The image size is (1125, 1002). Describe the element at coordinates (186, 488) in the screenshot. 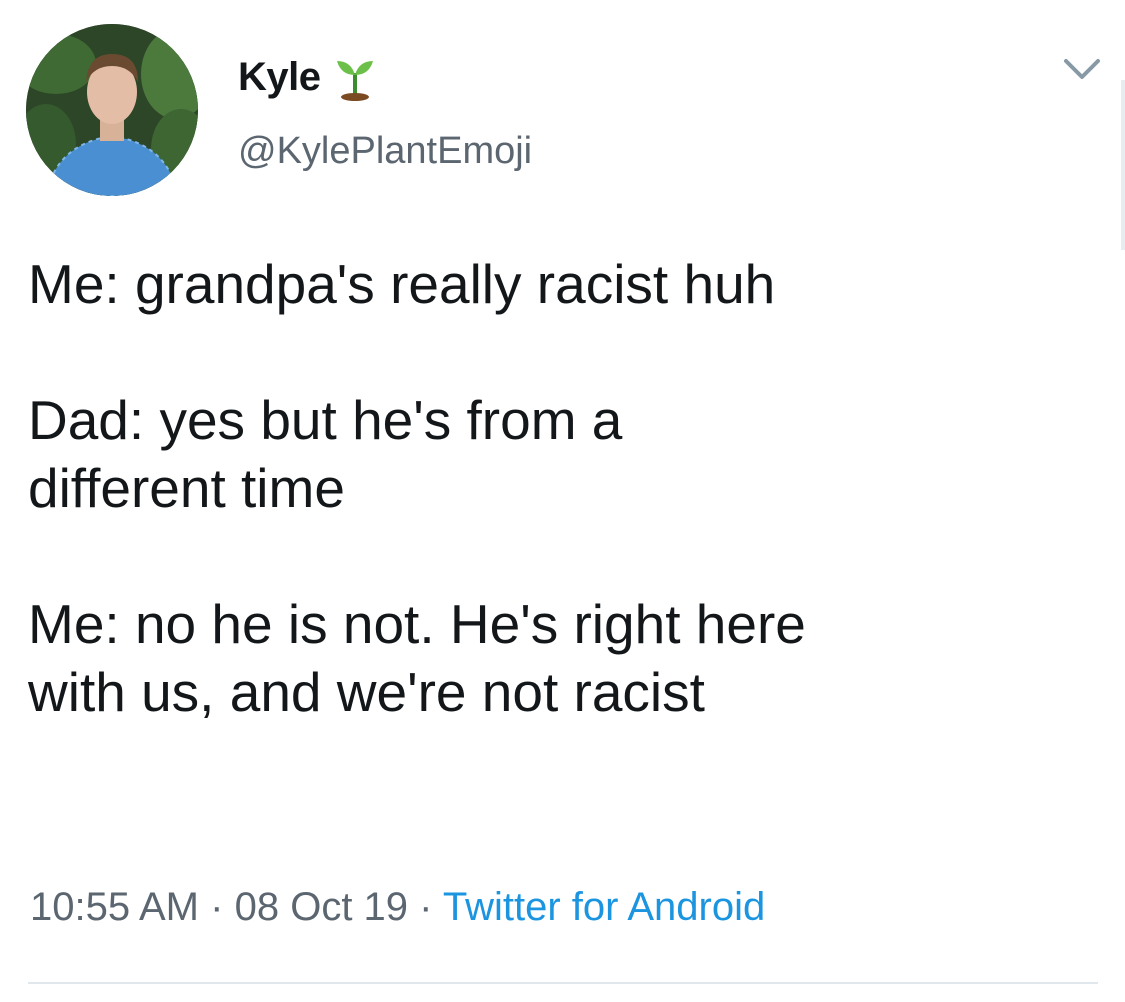

I see `tweet-line: different time` at that location.